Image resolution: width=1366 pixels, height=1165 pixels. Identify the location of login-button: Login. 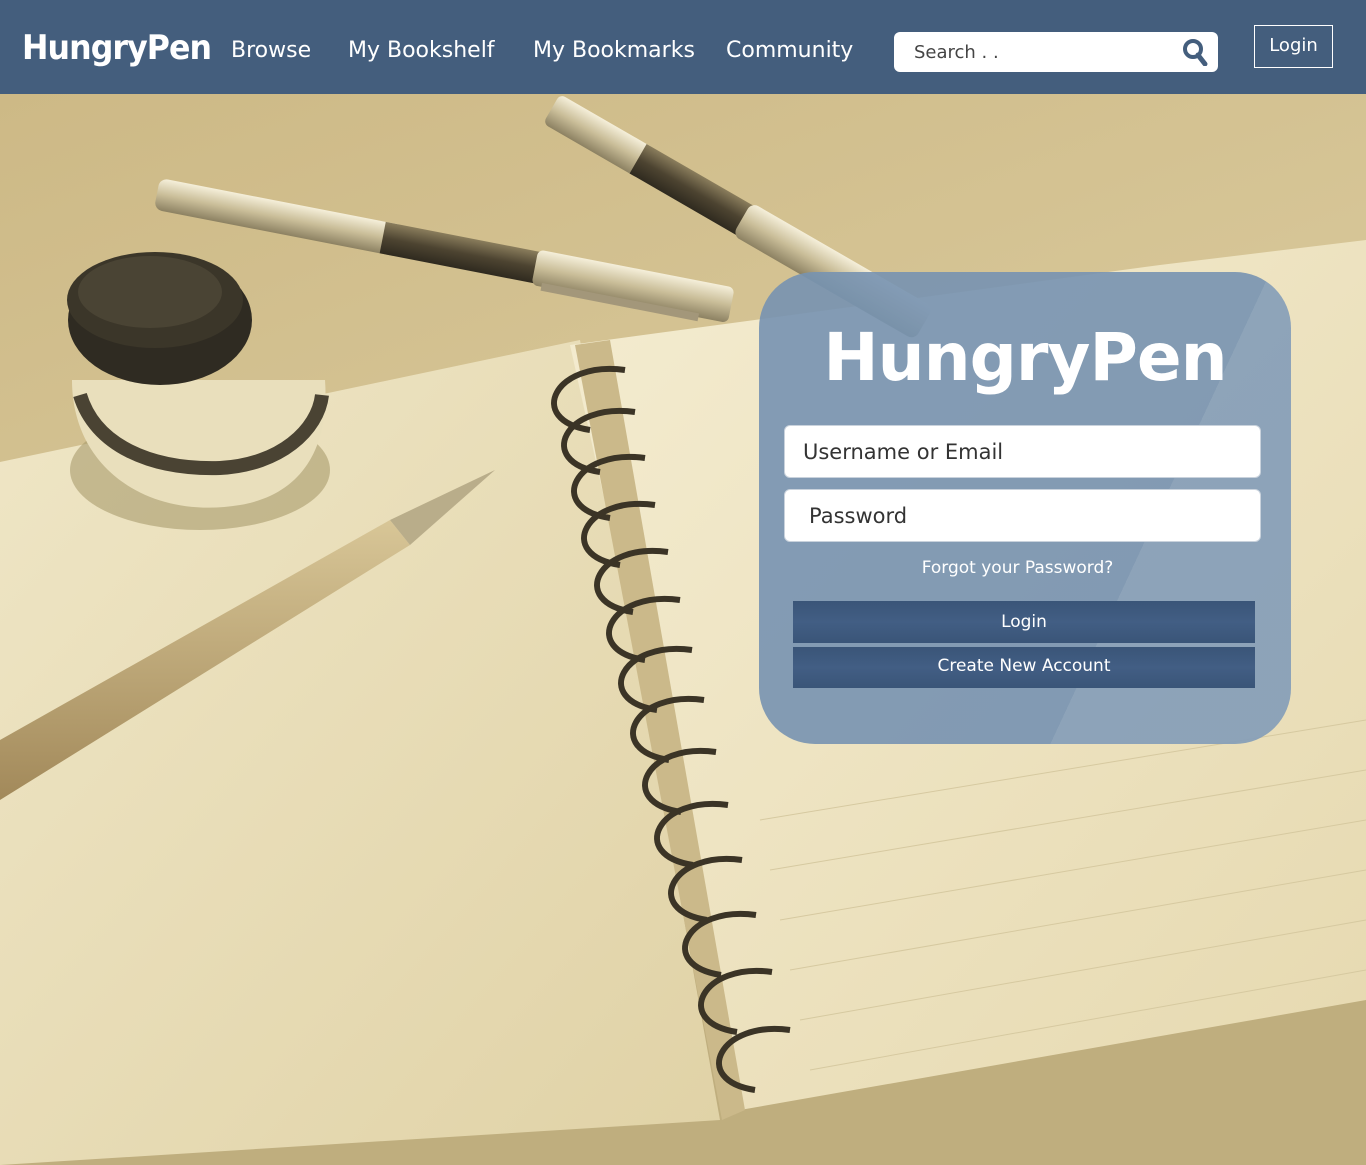
(1024, 622).